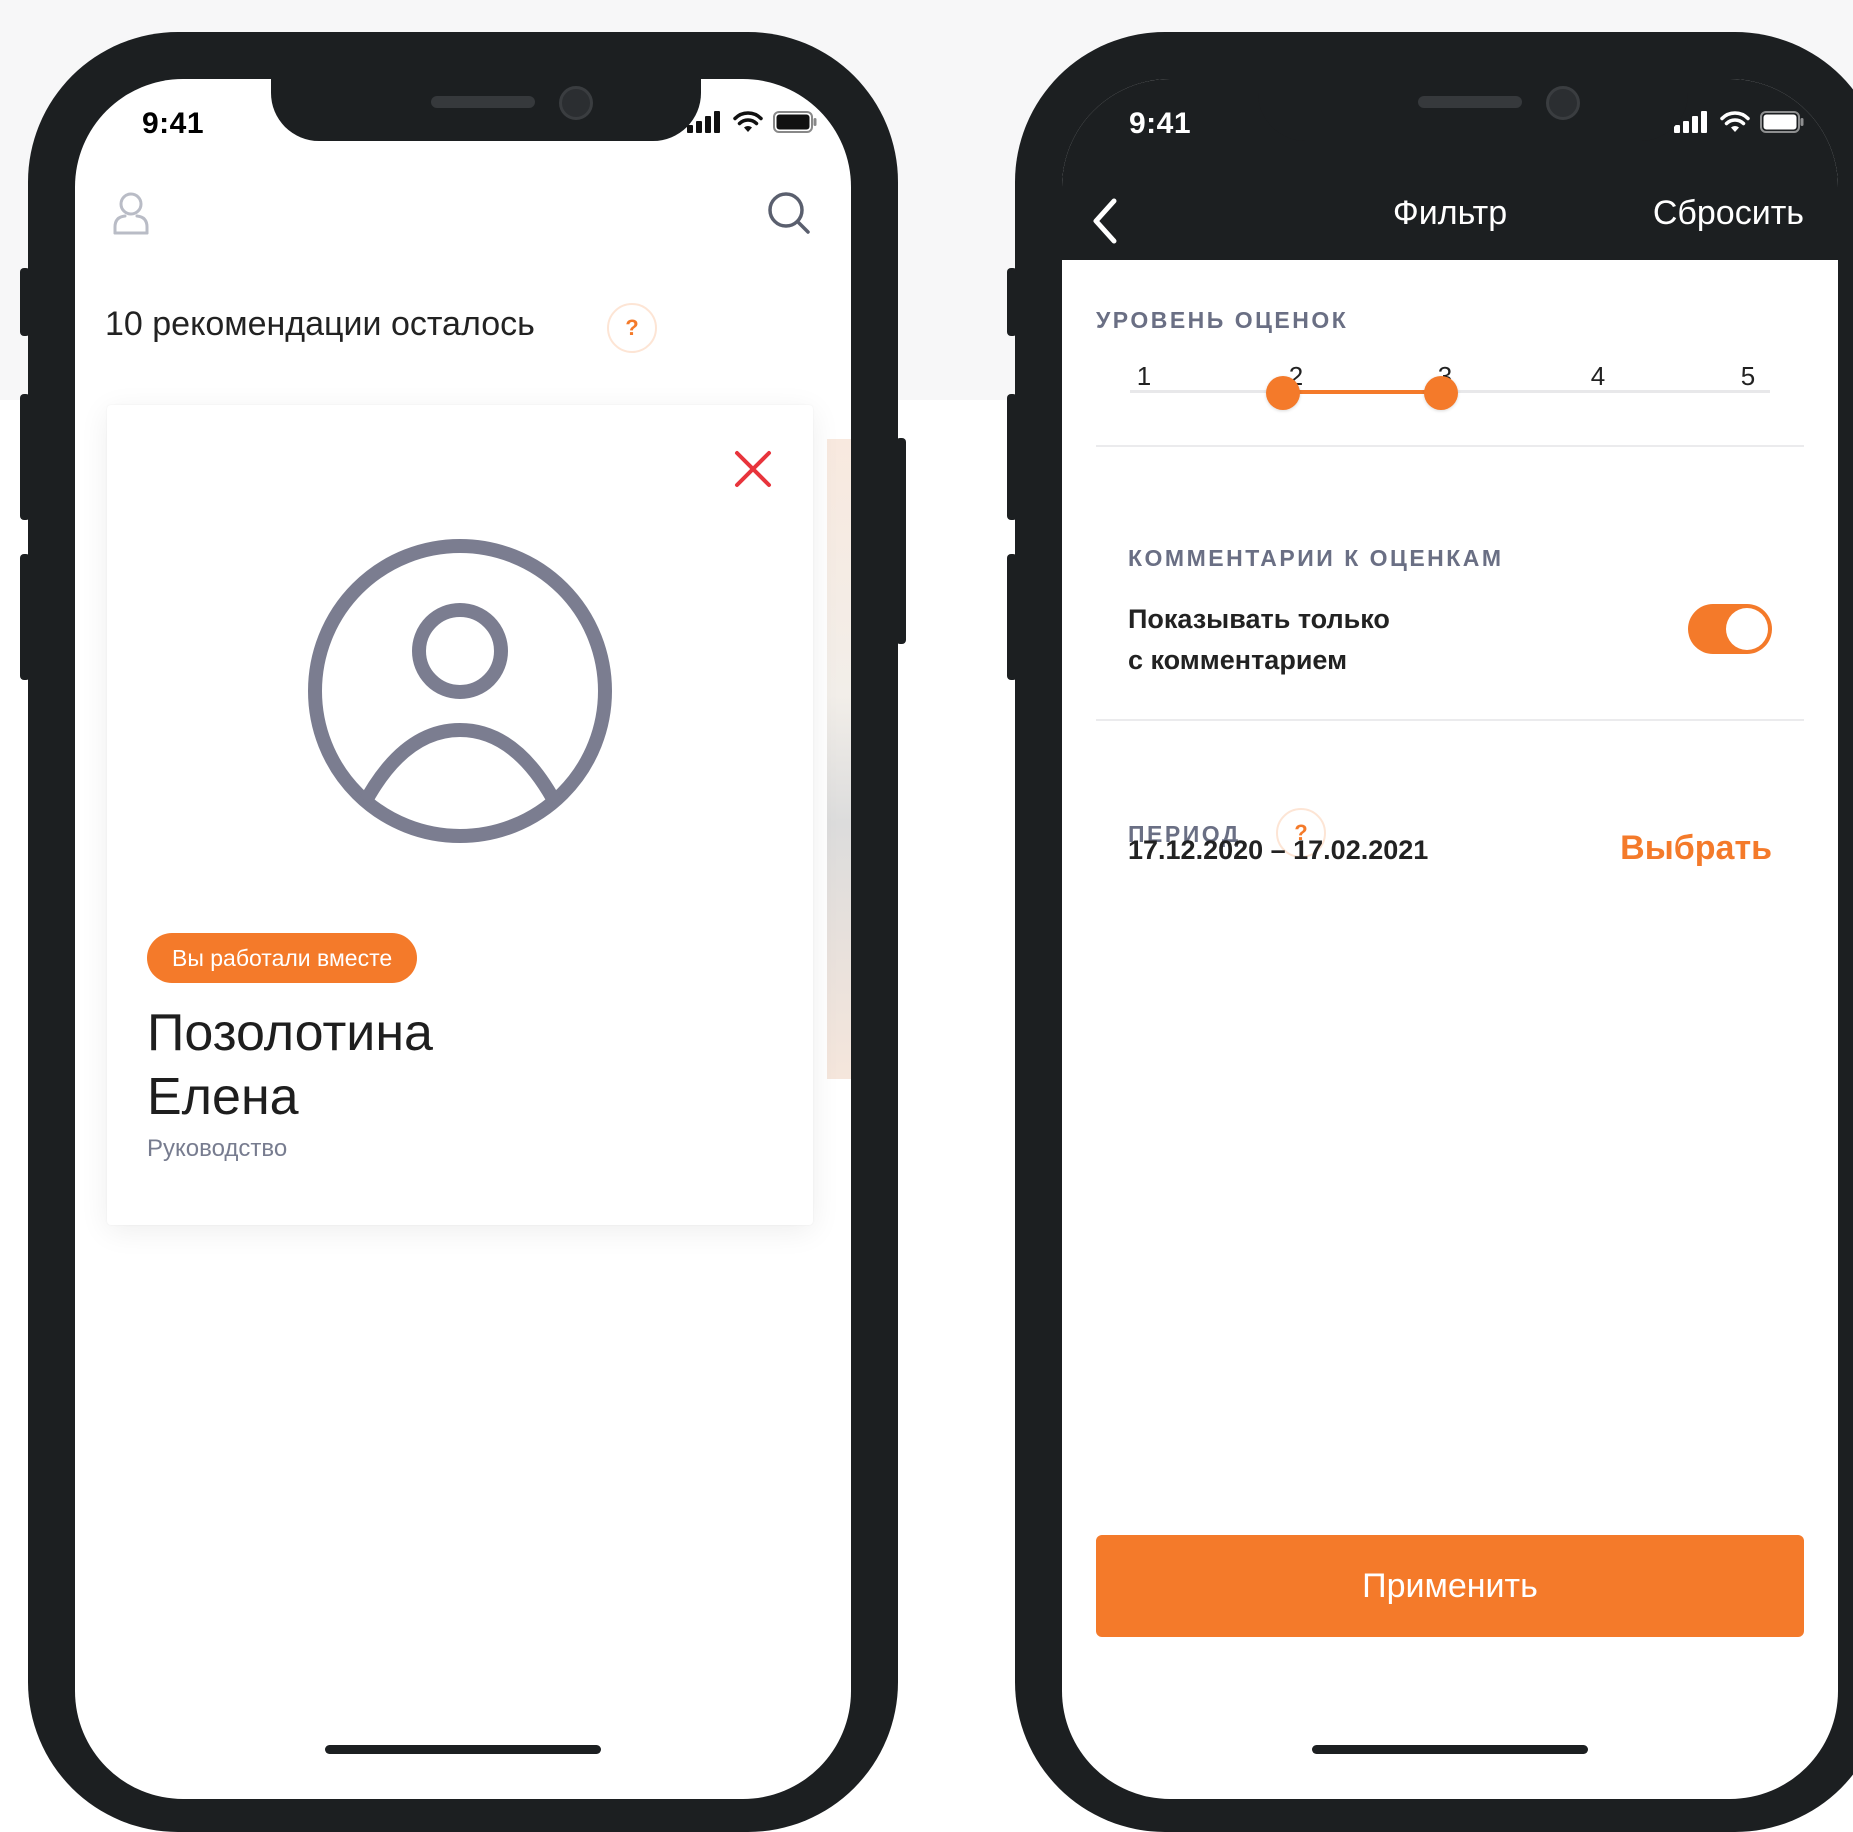 The height and width of the screenshot is (1832, 1853). Describe the element at coordinates (1450, 1586) in the screenshot. I see `apply-button: Применить` at that location.